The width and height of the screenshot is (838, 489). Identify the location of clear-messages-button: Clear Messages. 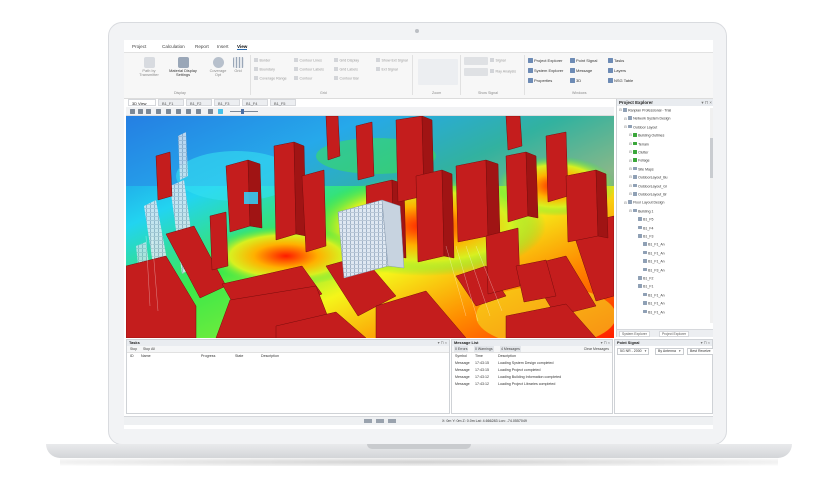
(596, 349).